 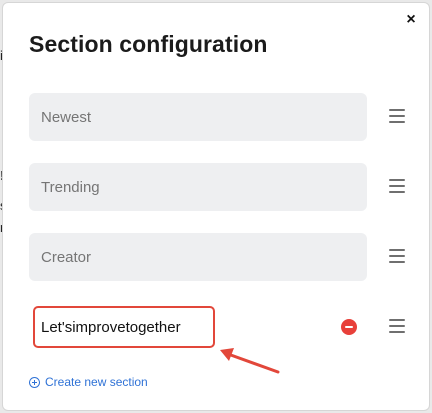 I want to click on close-icon: ×, so click(x=411, y=19).